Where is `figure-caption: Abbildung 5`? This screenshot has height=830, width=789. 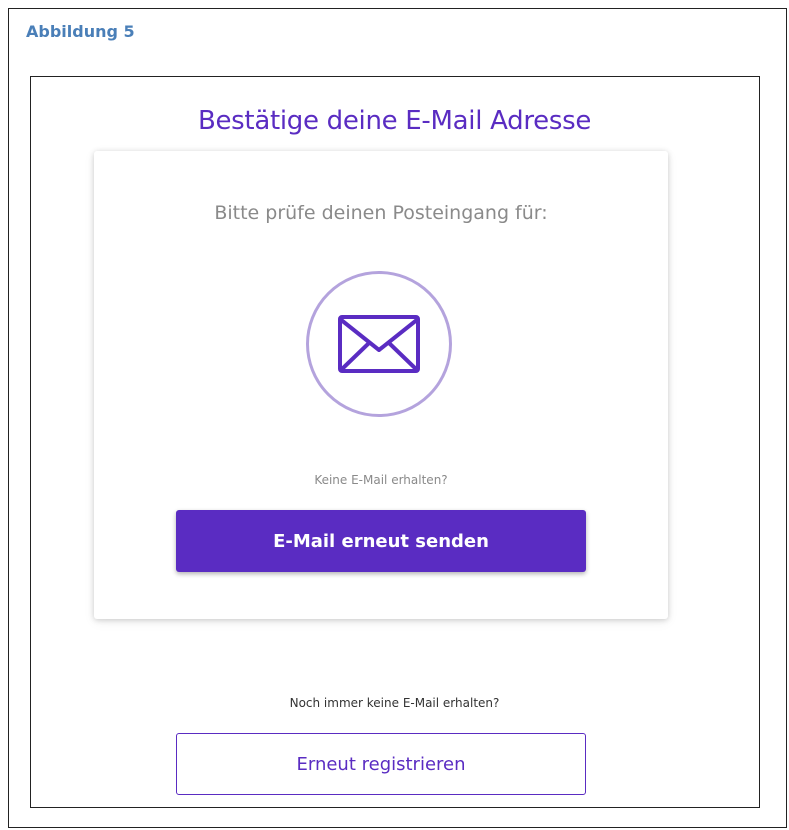 figure-caption: Abbildung 5 is located at coordinates (80, 31).